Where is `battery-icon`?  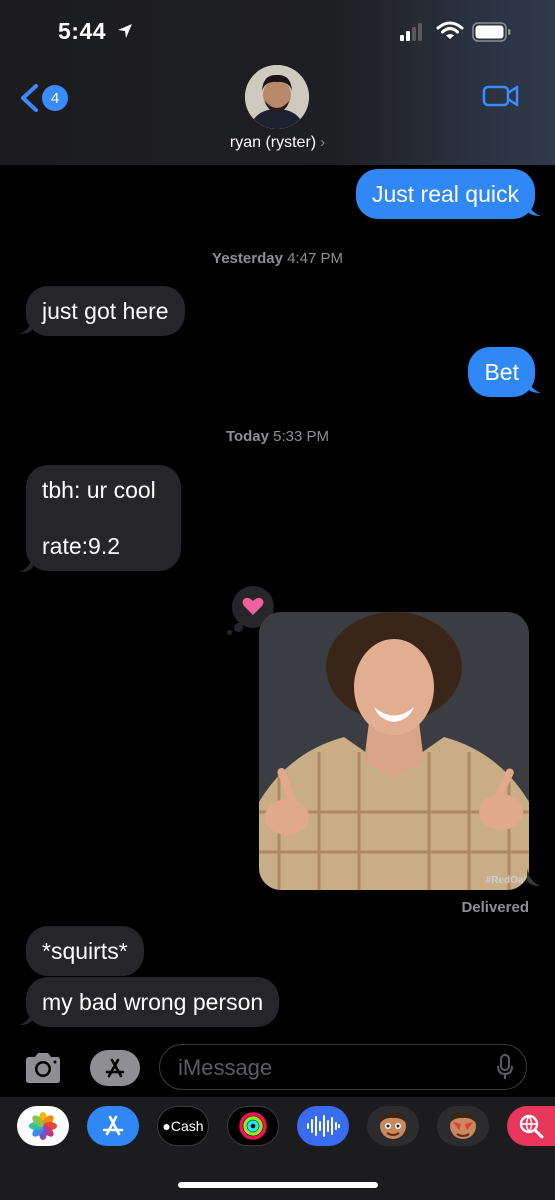
battery-icon is located at coordinates (491, 32).